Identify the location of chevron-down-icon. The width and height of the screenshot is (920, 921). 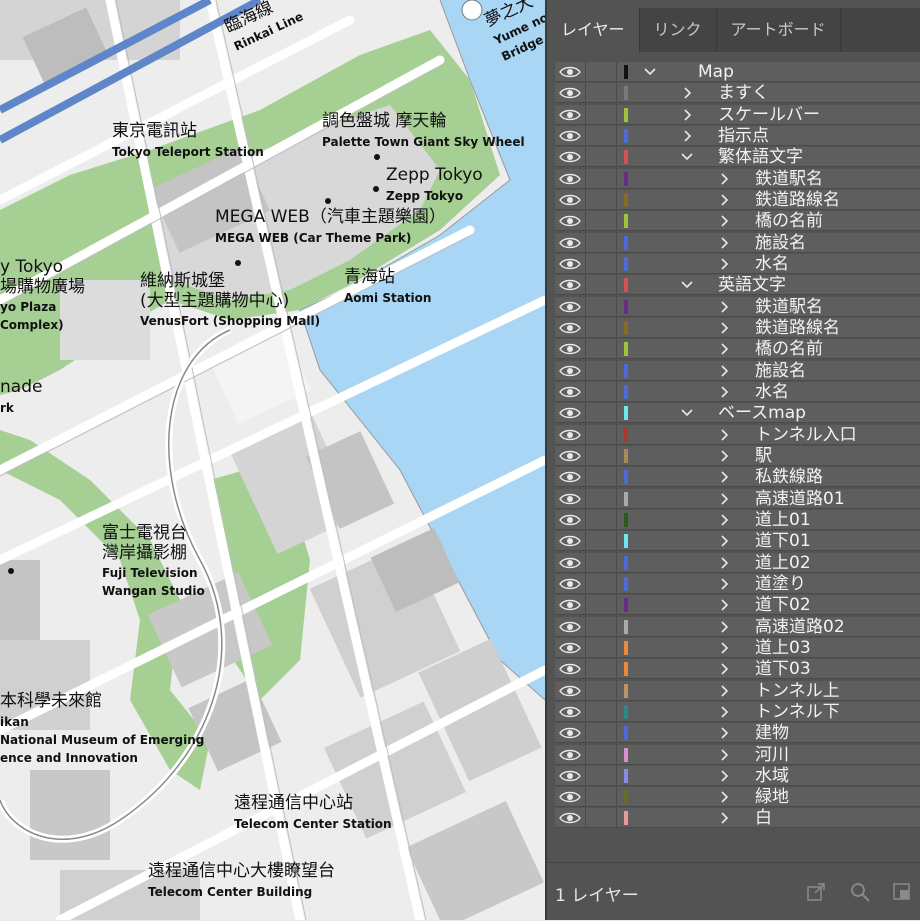
(687, 157).